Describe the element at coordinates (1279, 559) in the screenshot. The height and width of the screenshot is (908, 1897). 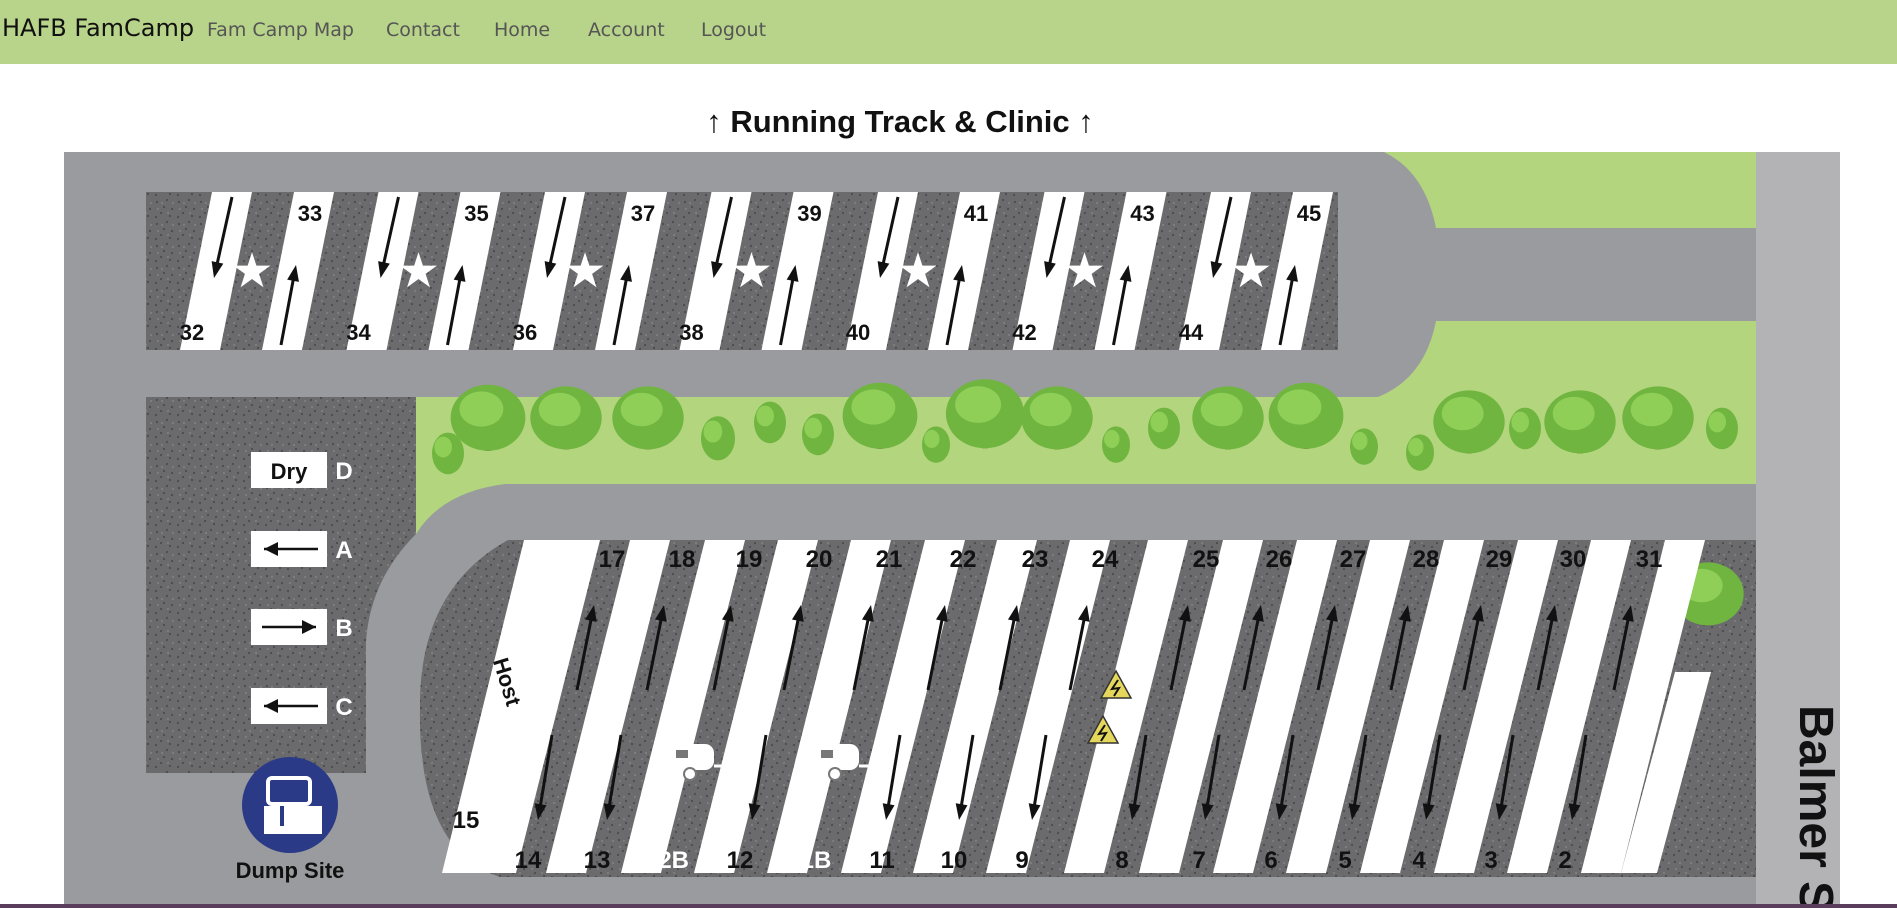
I see `site-label: 26` at that location.